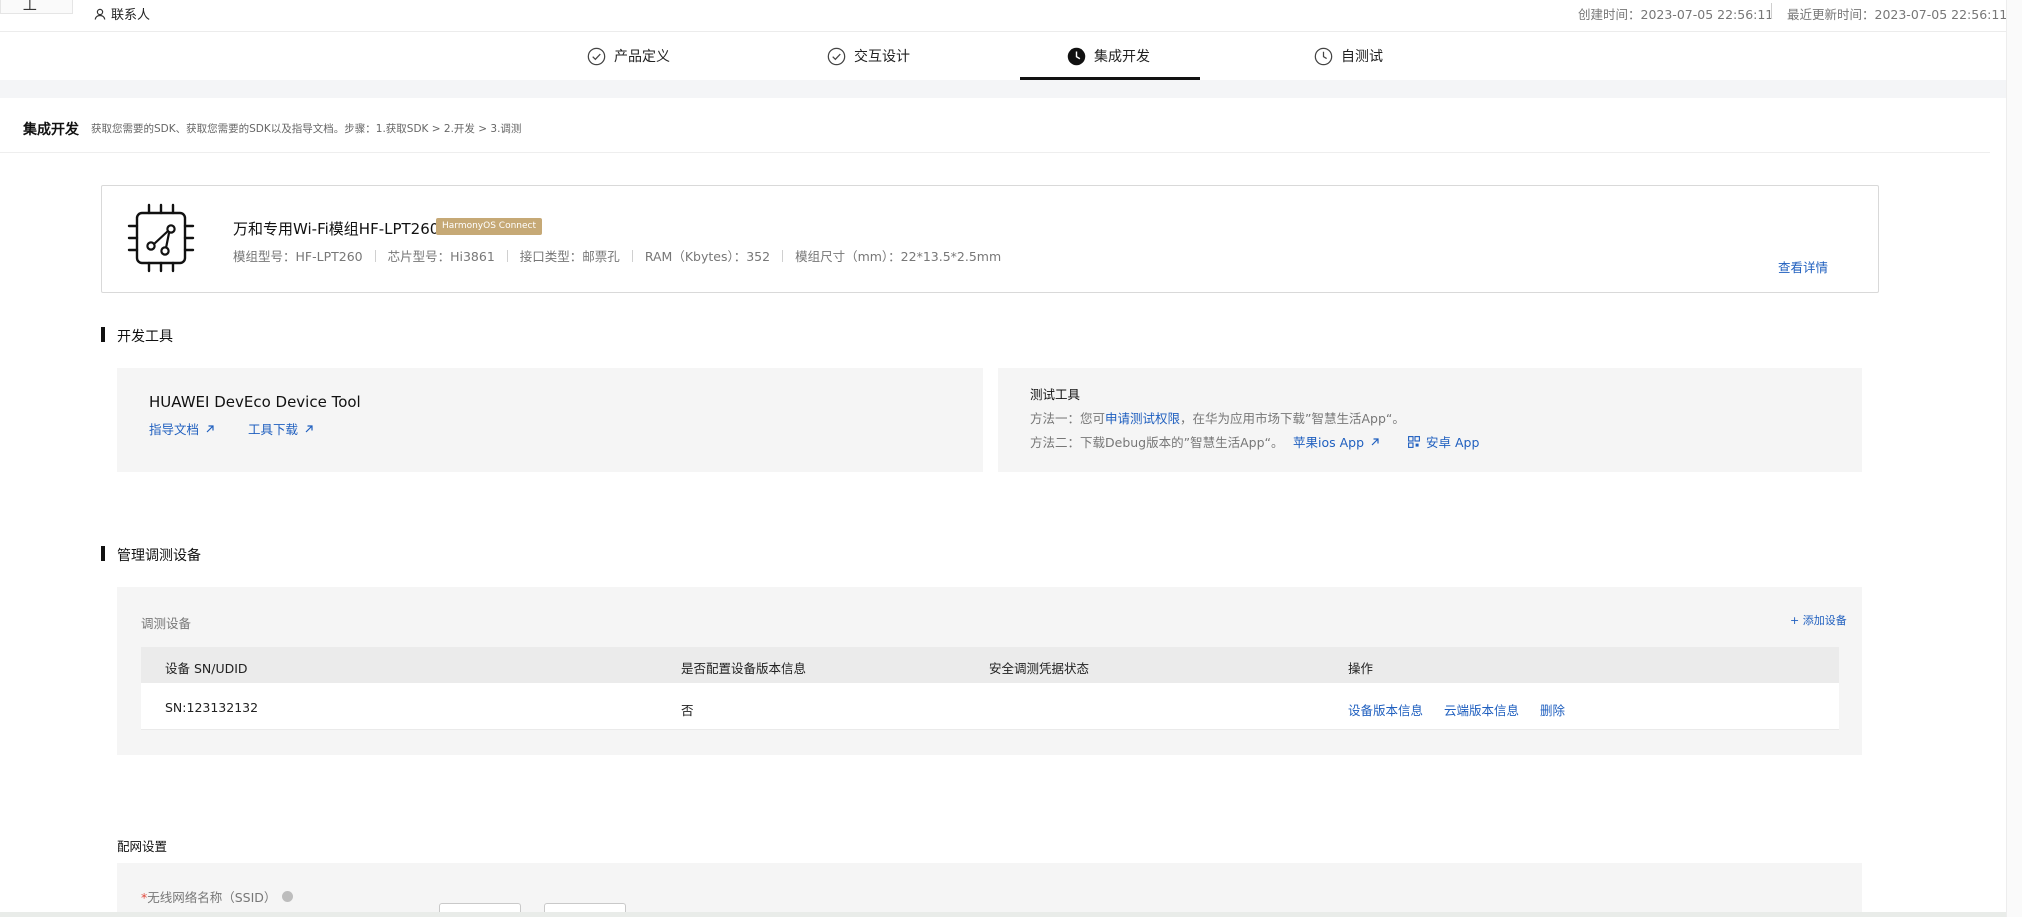 The image size is (2022, 917). Describe the element at coordinates (1329, 442) in the screenshot. I see `ios-app-label: 苹果ios App` at that location.